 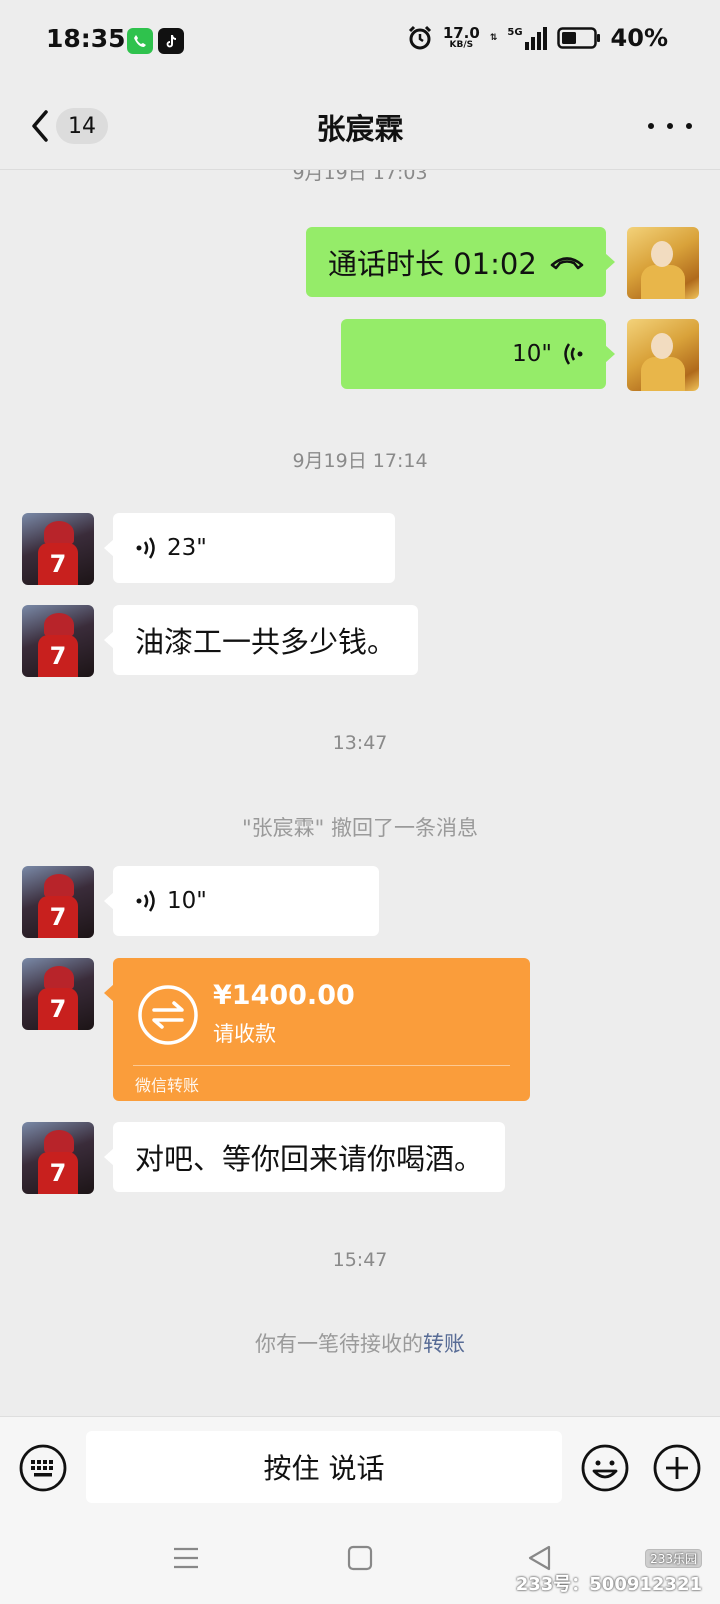 What do you see at coordinates (43, 1468) in the screenshot?
I see `keyboard-icon` at bounding box center [43, 1468].